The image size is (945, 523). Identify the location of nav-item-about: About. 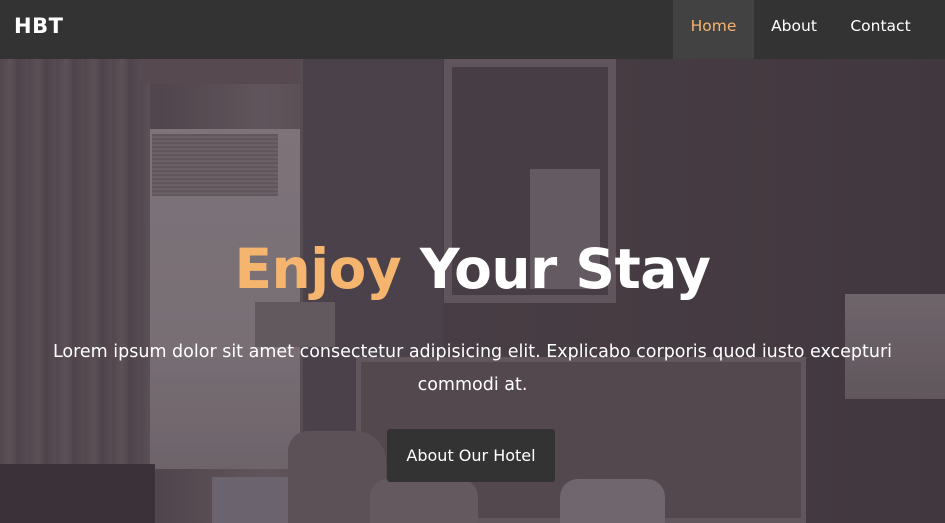
(794, 29).